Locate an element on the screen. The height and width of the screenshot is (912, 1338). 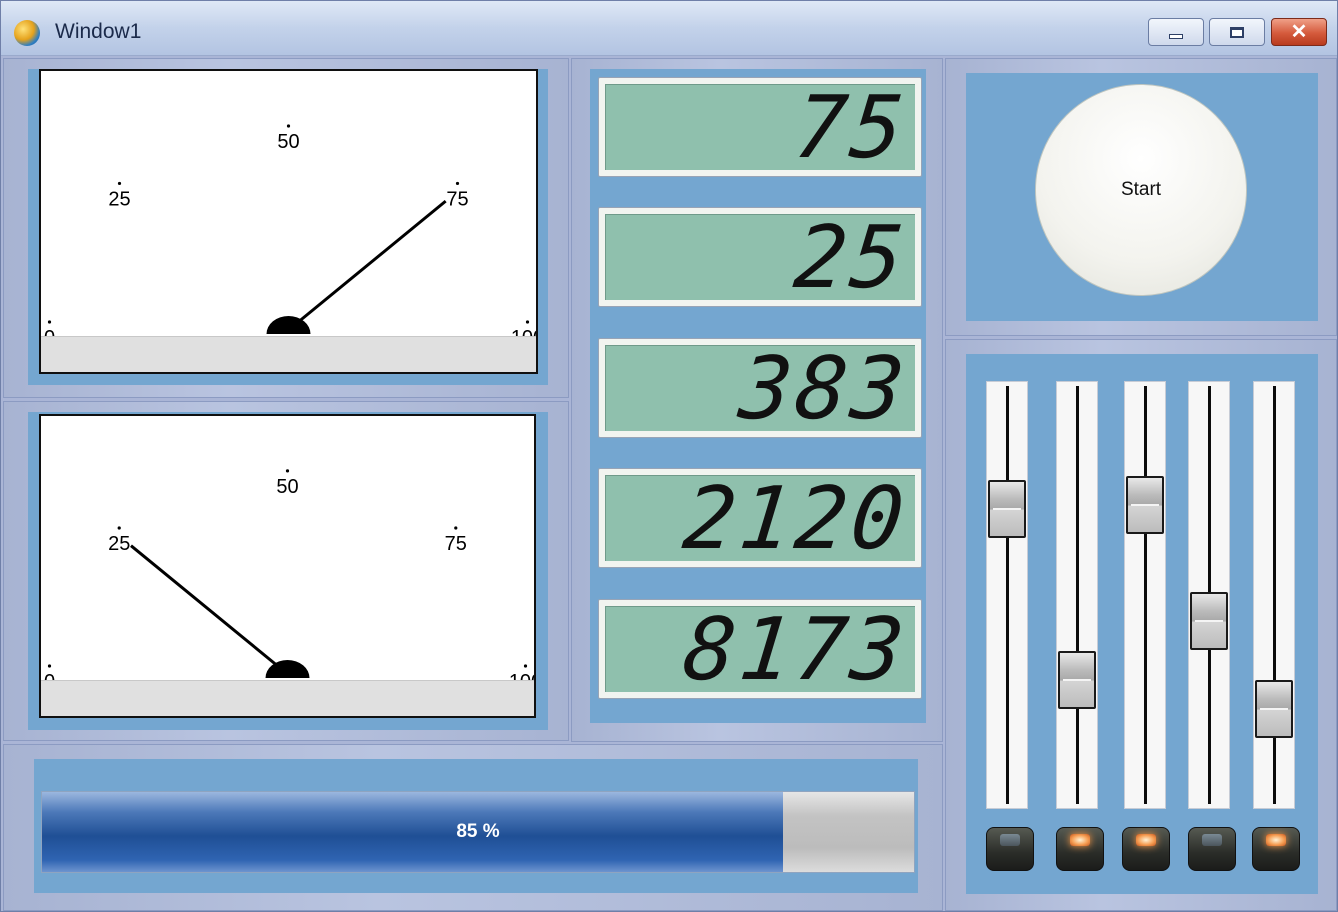
lcd-face: 8173 is located at coordinates (760, 650).